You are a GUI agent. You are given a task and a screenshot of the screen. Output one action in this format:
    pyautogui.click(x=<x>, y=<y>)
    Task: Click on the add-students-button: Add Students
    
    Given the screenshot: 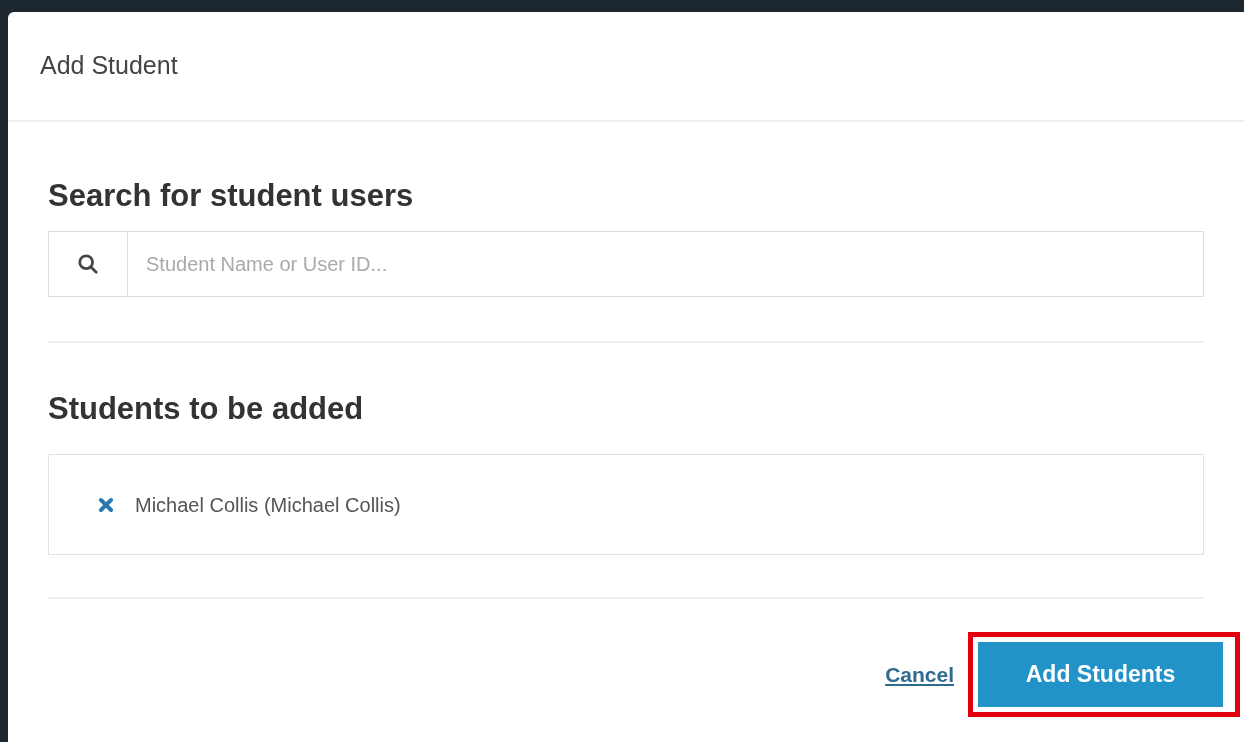 What is the action you would take?
    pyautogui.click(x=1100, y=674)
    